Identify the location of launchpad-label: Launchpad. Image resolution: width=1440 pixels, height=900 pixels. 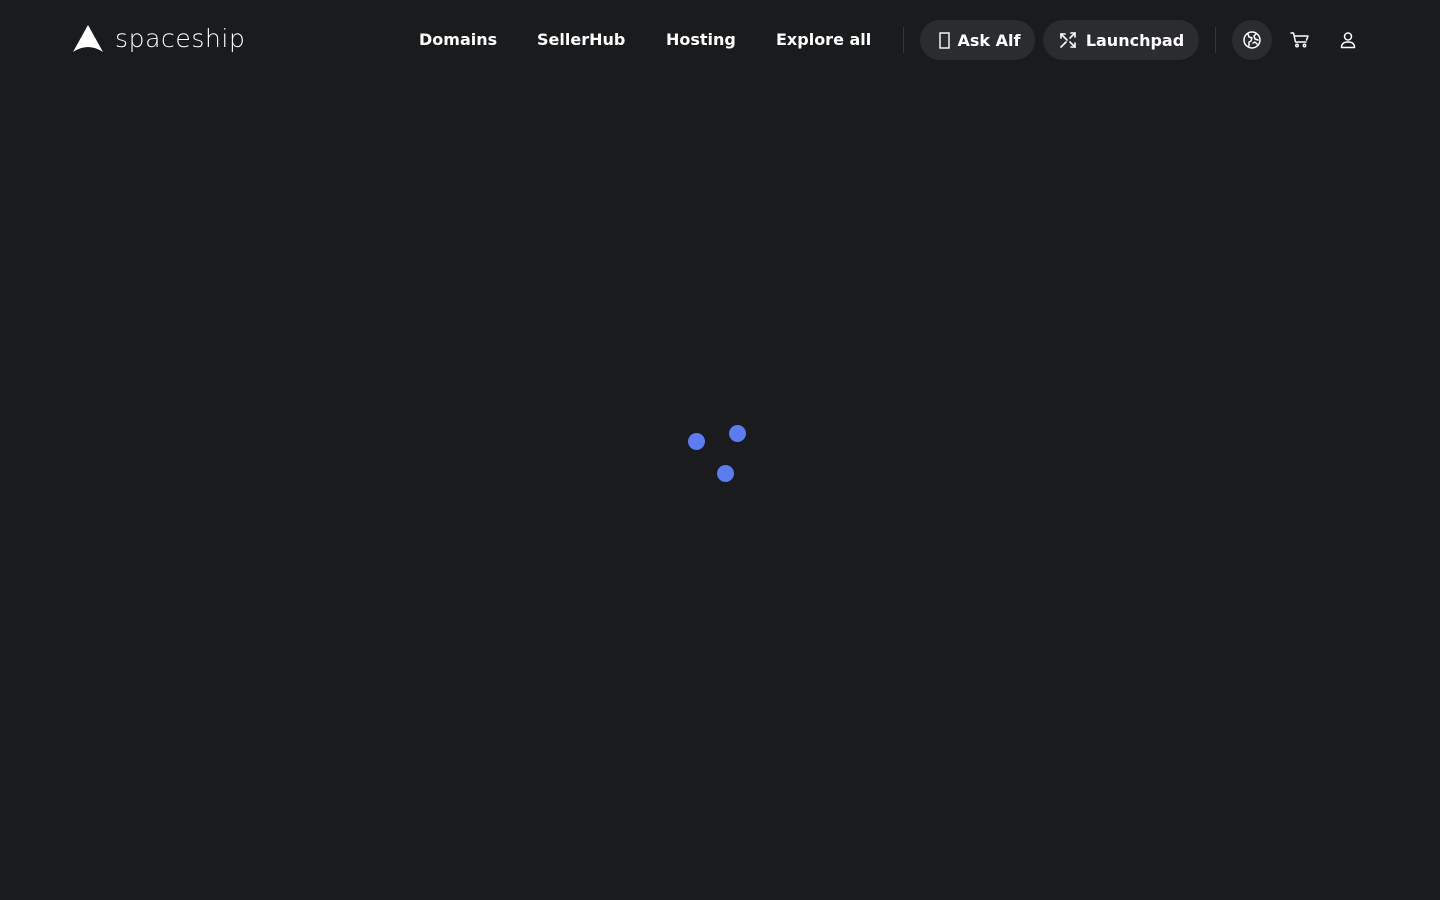
(1135, 40).